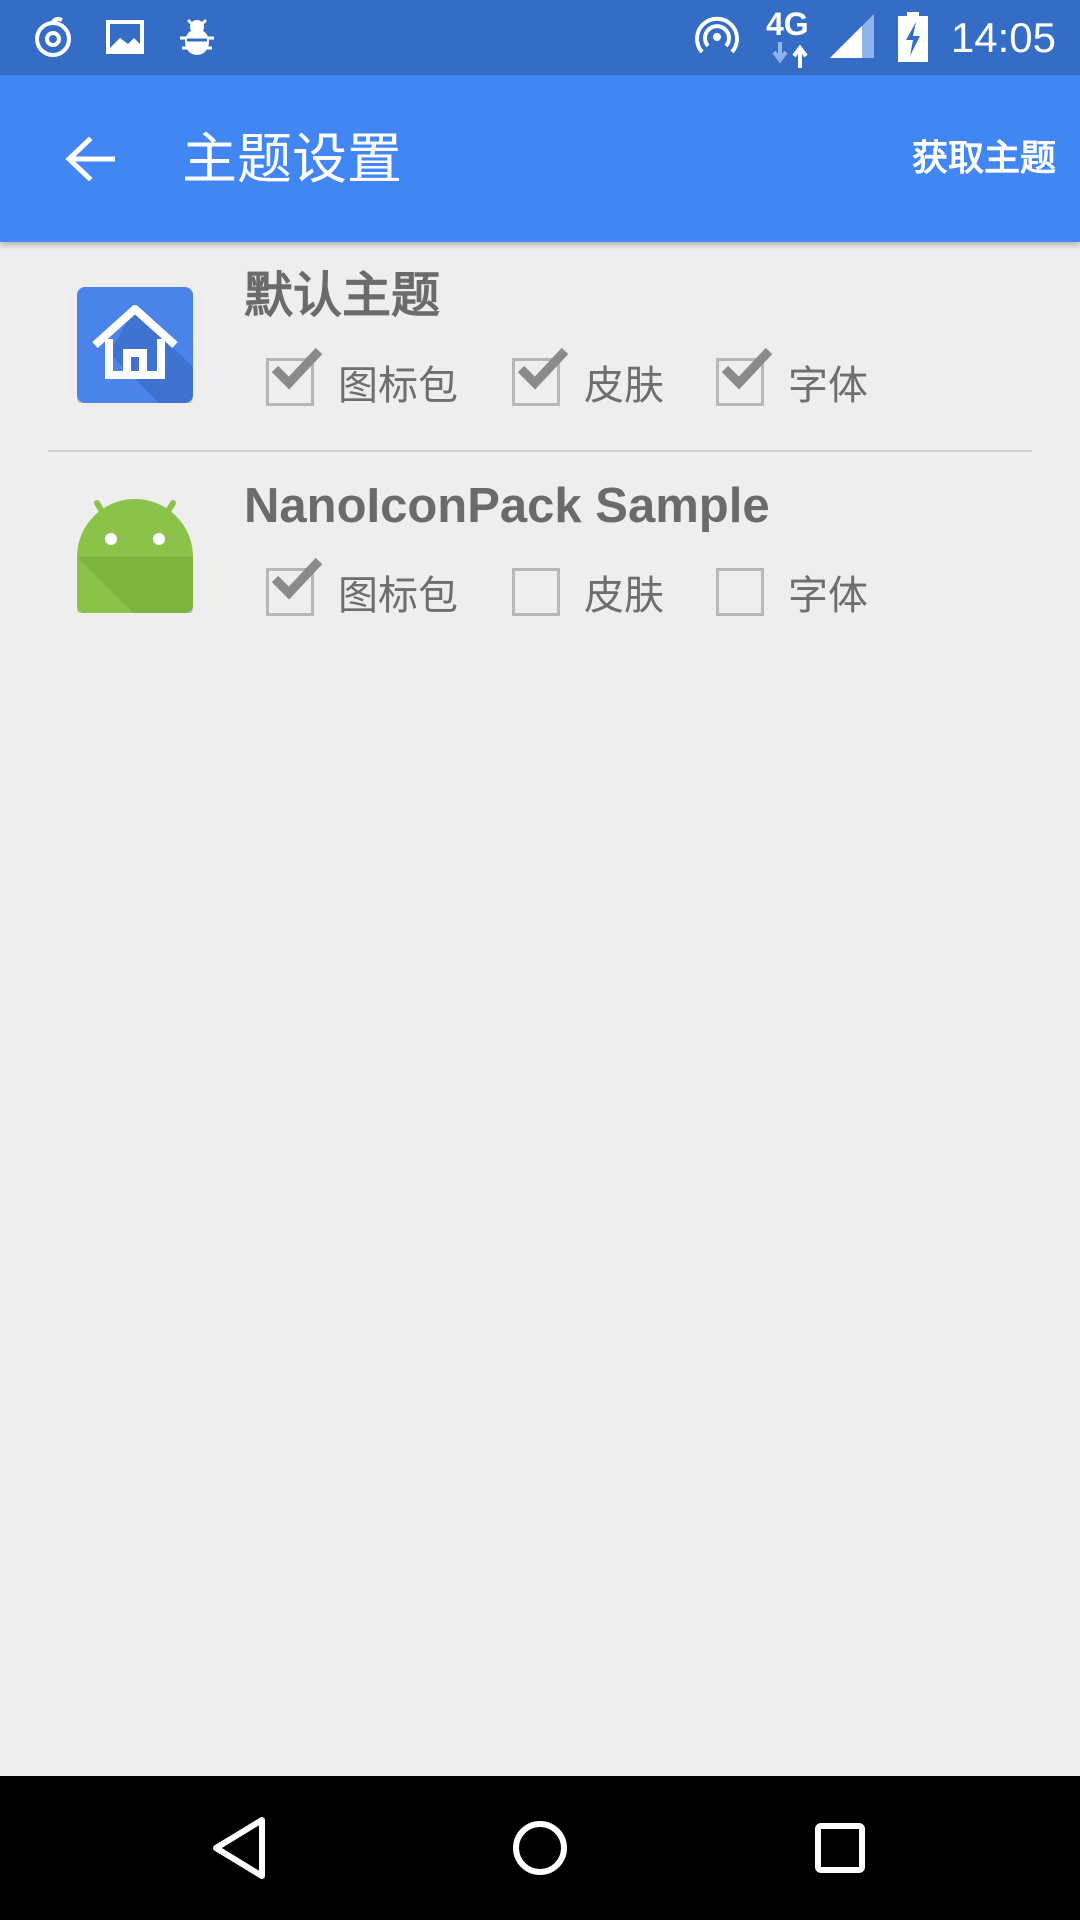 The height and width of the screenshot is (1920, 1080). I want to click on network-type: 4G, so click(791, 38).